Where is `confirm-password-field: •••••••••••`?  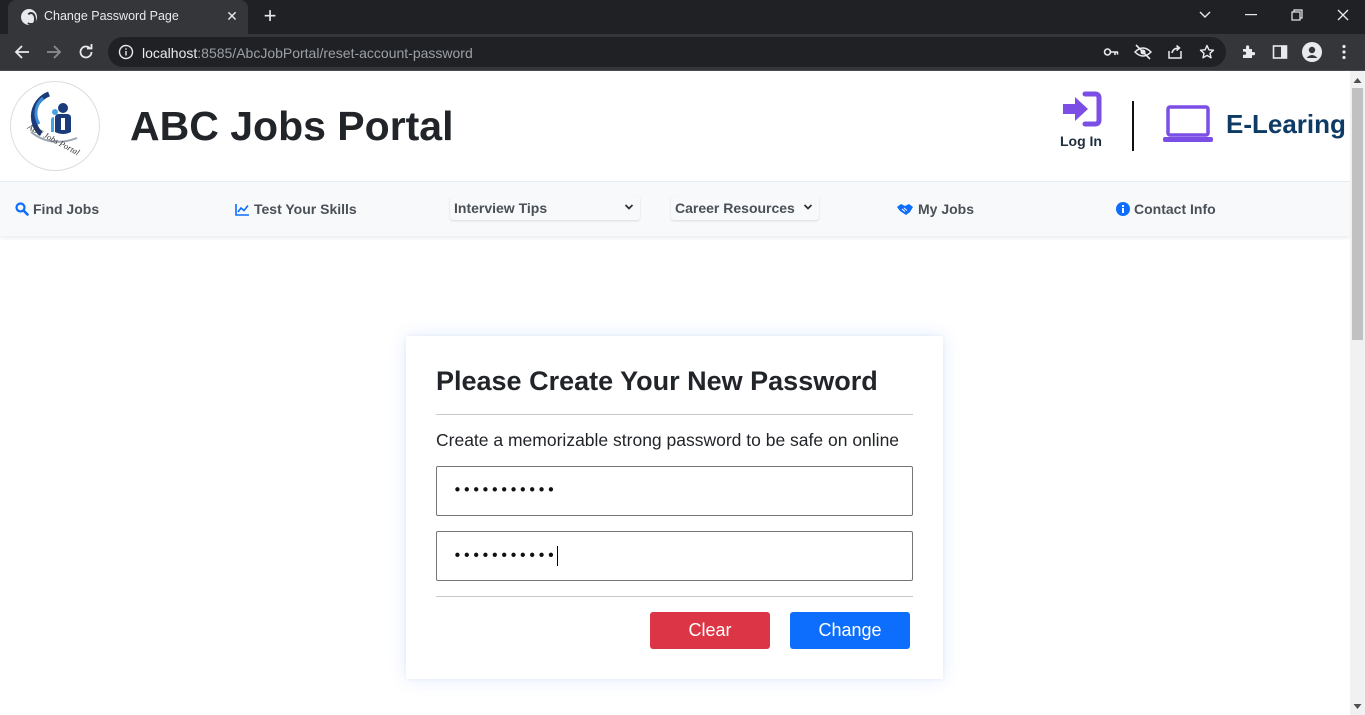
confirm-password-field: ••••••••••• is located at coordinates (674, 556).